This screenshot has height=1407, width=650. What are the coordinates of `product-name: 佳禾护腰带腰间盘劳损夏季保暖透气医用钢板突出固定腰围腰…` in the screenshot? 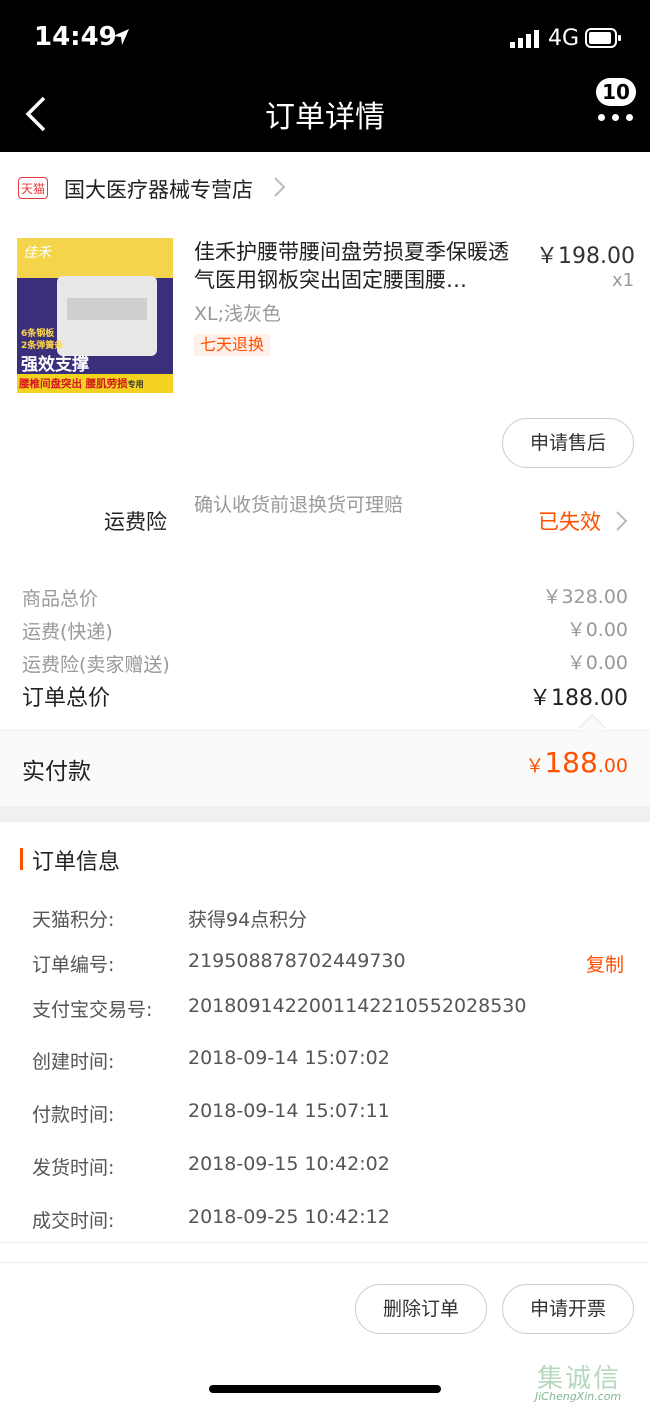 It's located at (359, 266).